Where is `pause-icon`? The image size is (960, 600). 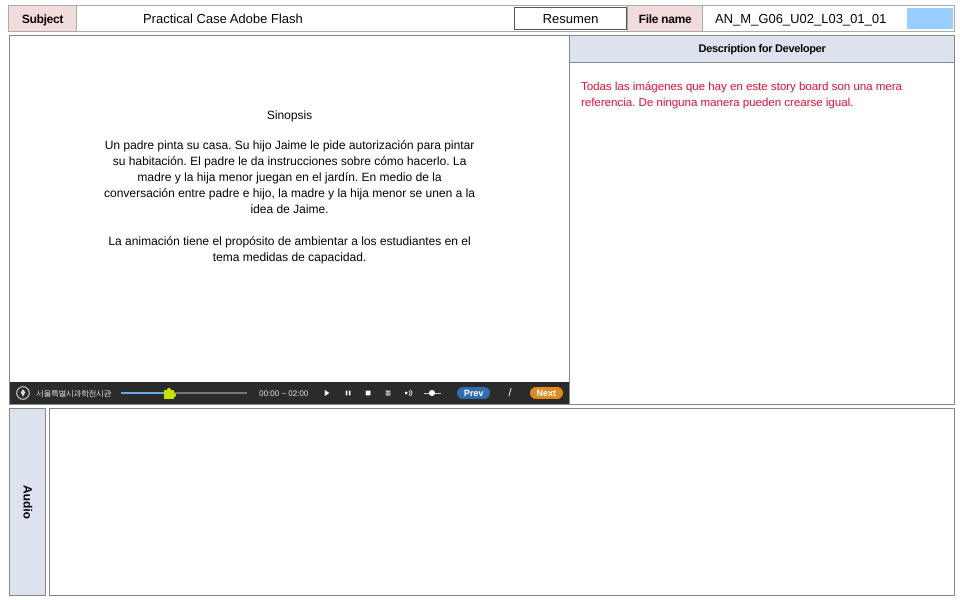
pause-icon is located at coordinates (347, 393).